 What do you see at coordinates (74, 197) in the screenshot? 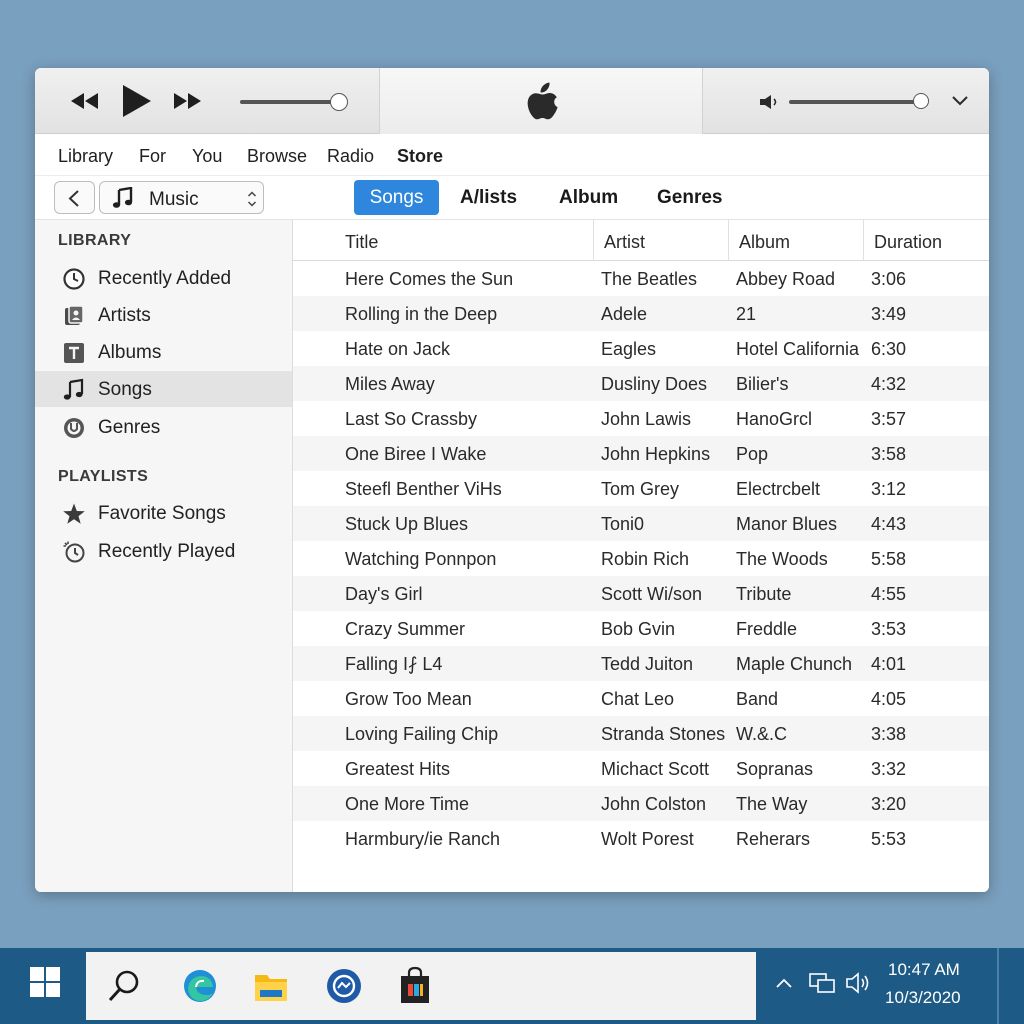
I see `back-button` at bounding box center [74, 197].